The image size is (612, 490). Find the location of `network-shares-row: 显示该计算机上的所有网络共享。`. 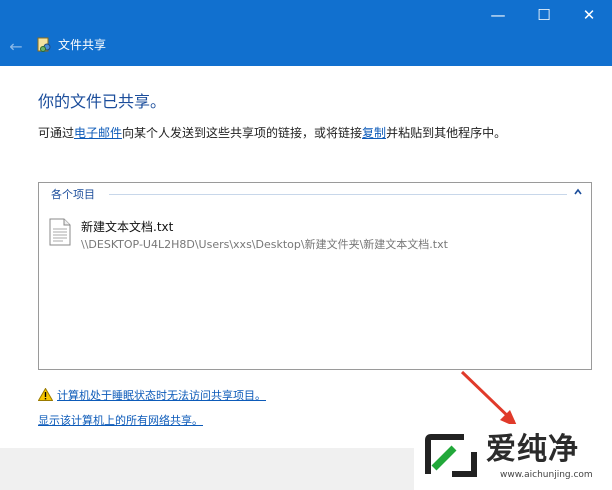

network-shares-row: 显示该计算机上的所有网络共享。 is located at coordinates (120, 420).